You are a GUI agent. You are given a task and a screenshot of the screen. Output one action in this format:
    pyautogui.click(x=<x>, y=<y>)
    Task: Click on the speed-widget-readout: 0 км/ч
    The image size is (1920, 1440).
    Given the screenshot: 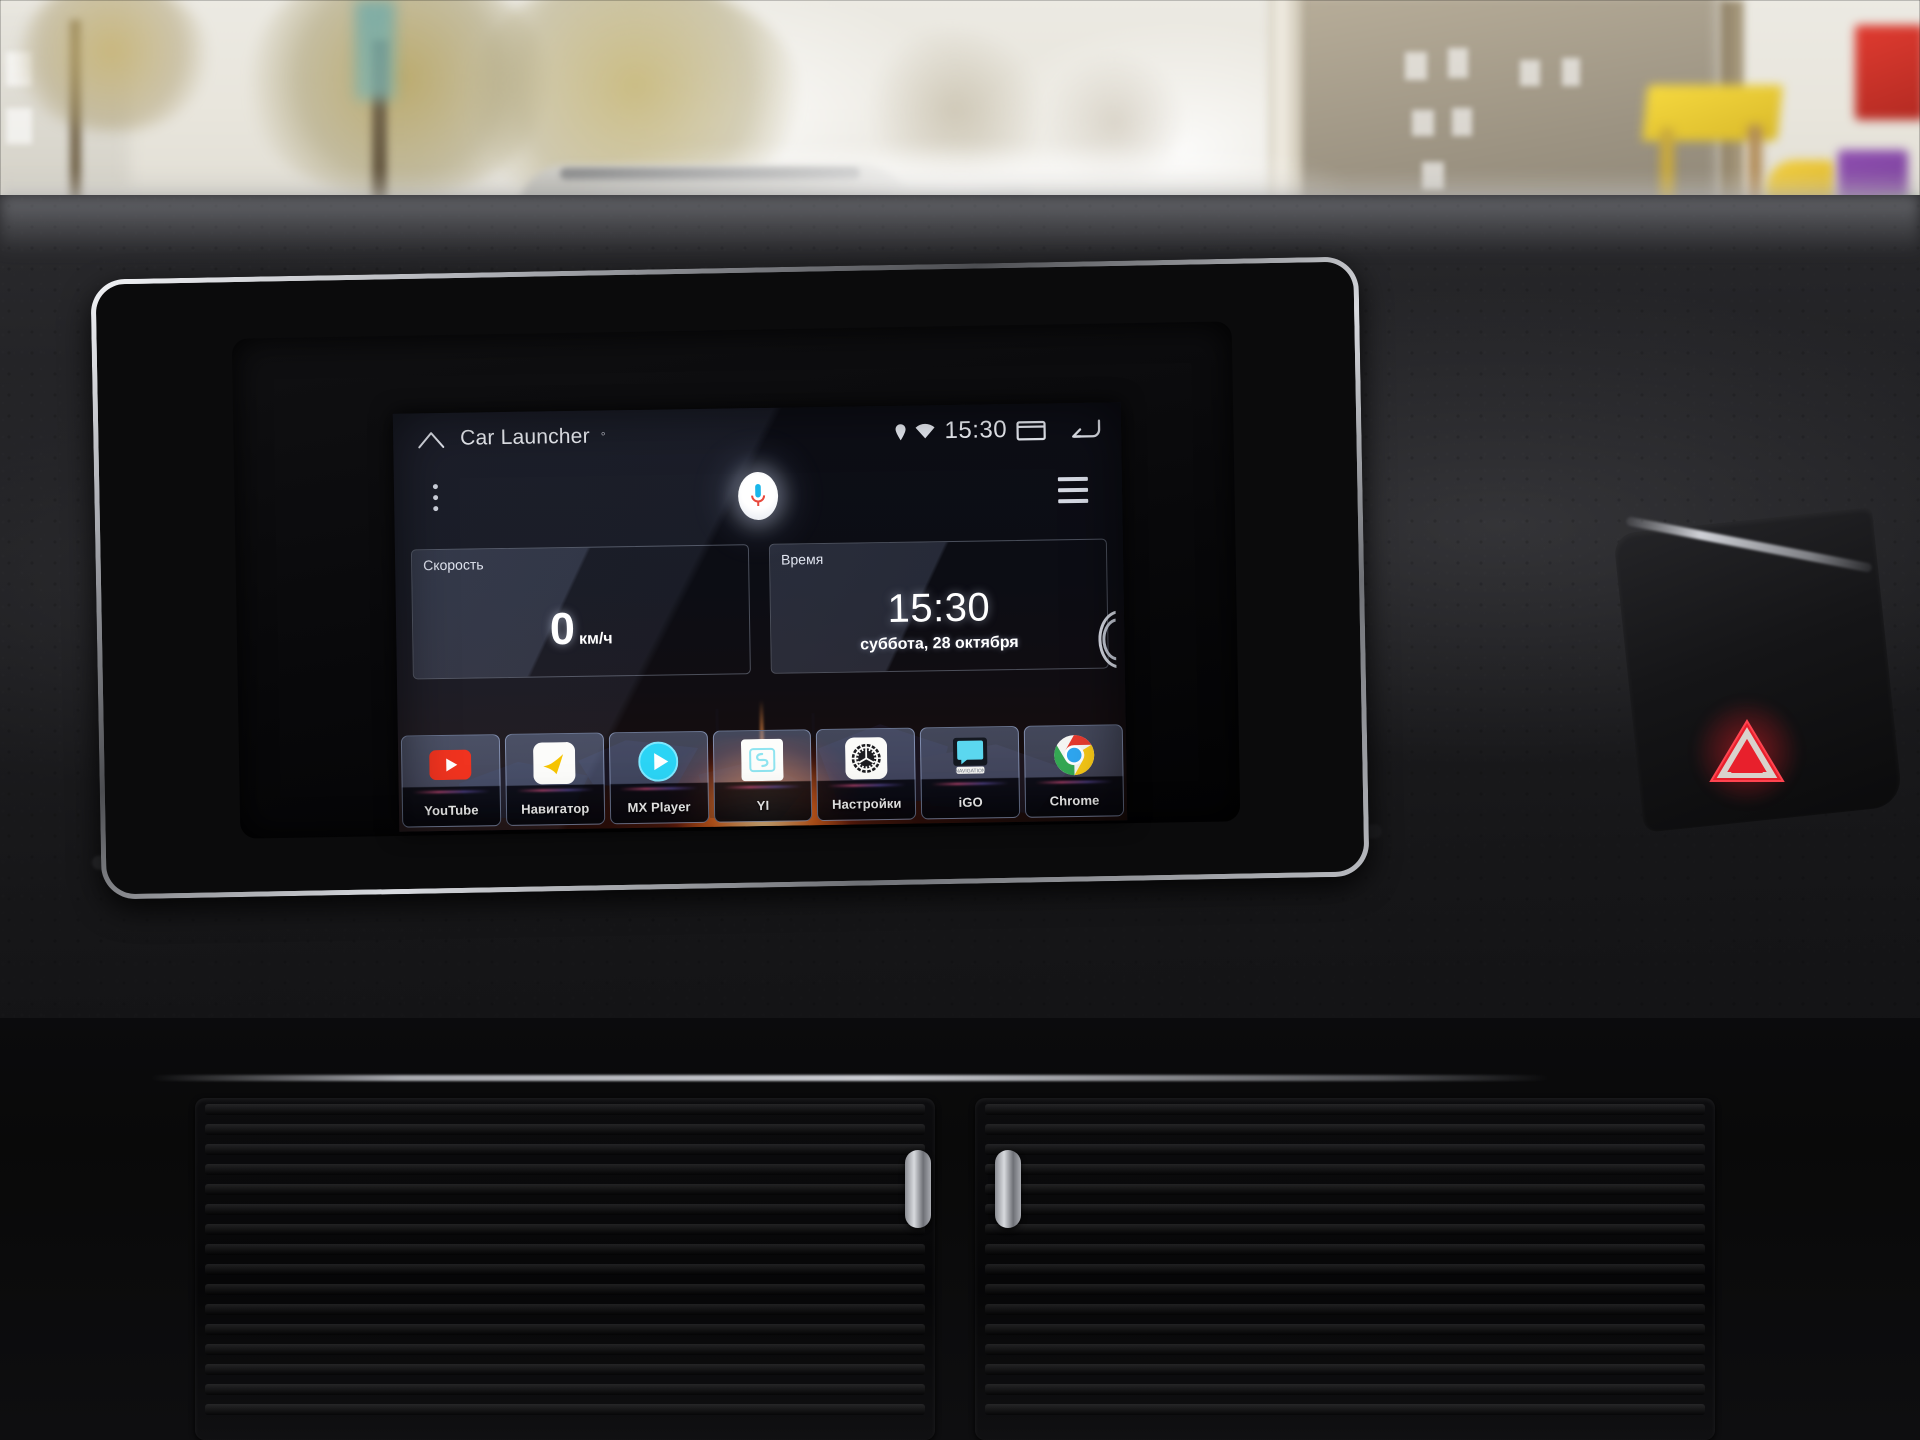 What is the action you would take?
    pyautogui.click(x=581, y=628)
    